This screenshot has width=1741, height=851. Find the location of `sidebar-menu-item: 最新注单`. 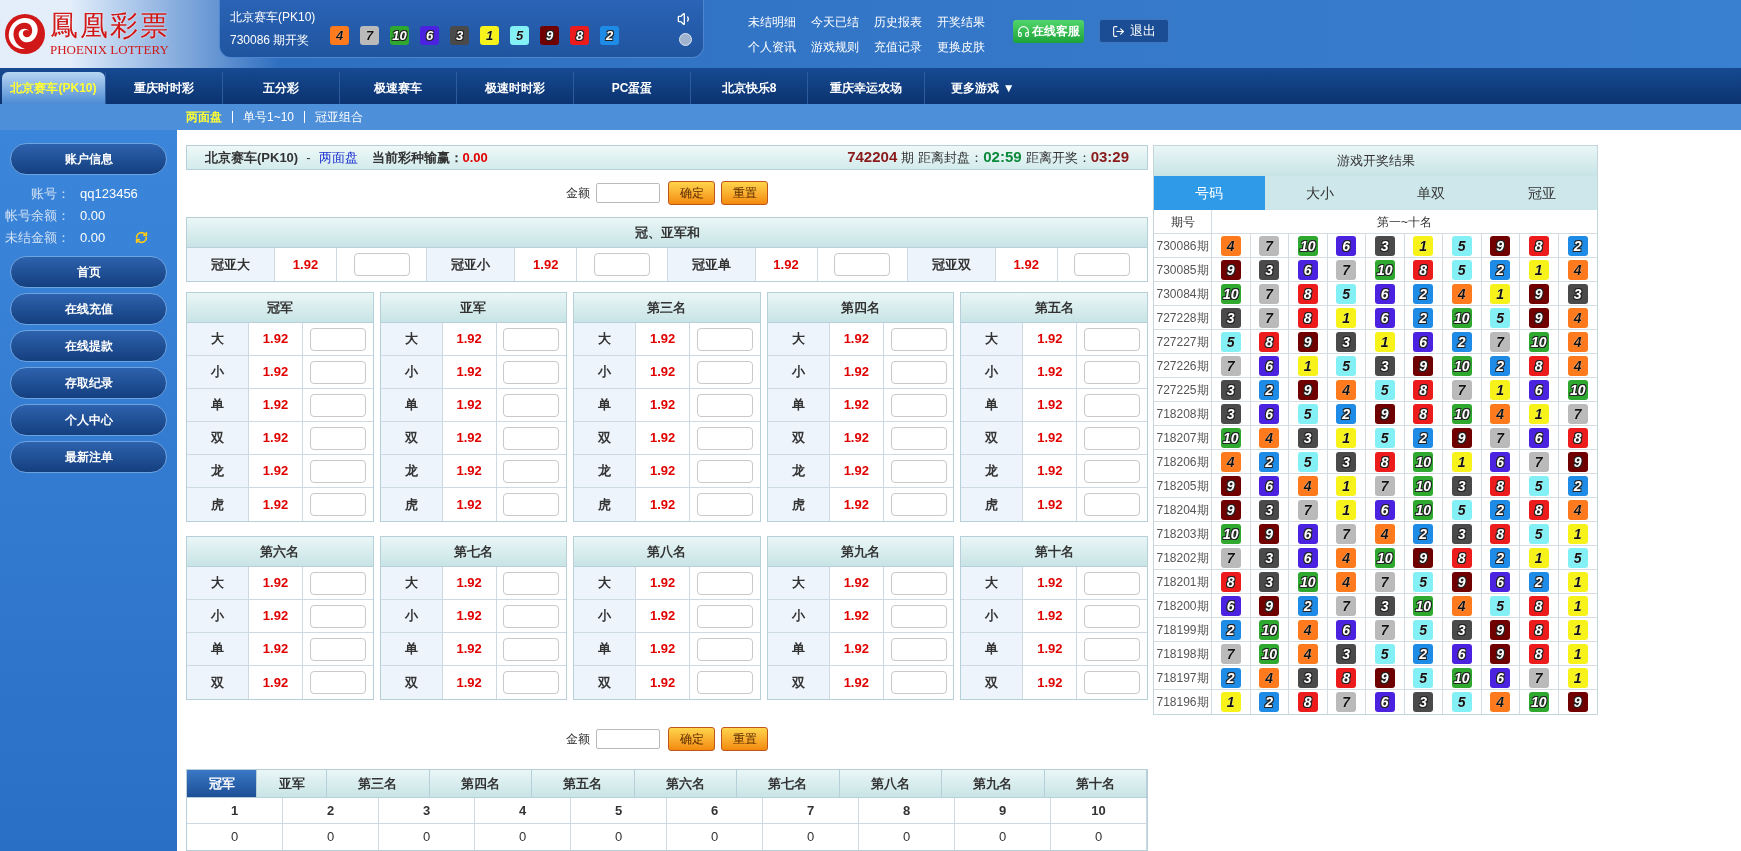

sidebar-menu-item: 最新注单 is located at coordinates (88, 457).